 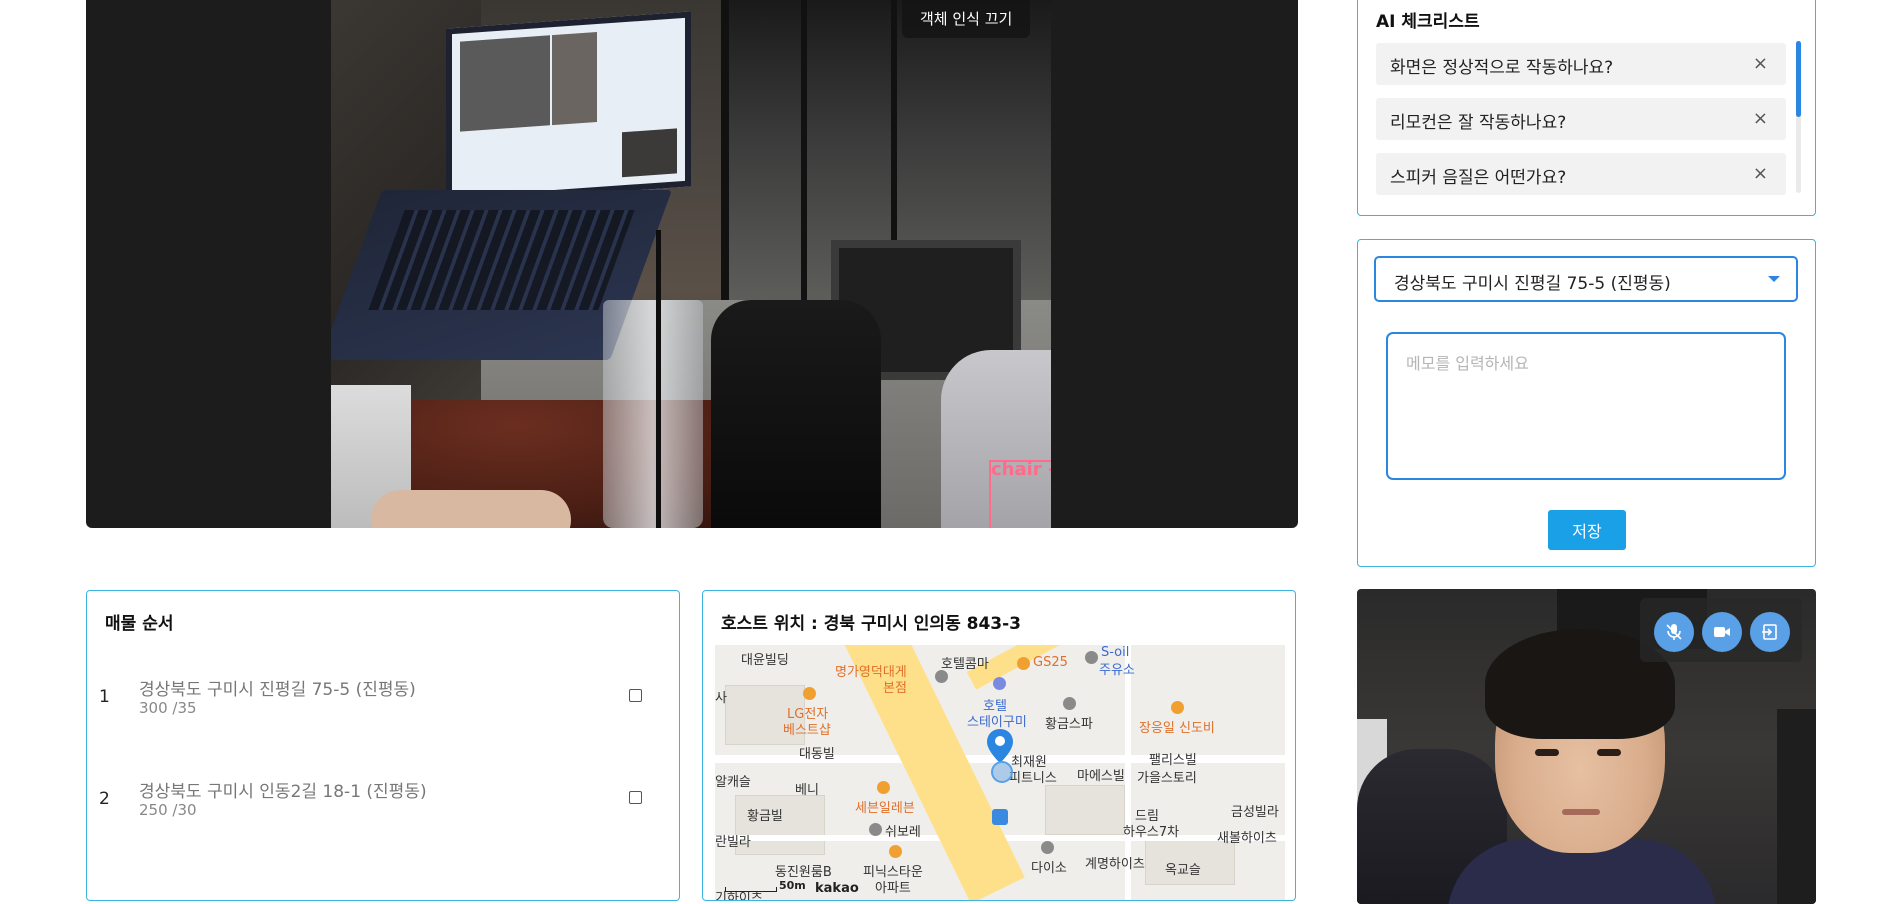 What do you see at coordinates (796, 414) in the screenshot?
I see `video-chair` at bounding box center [796, 414].